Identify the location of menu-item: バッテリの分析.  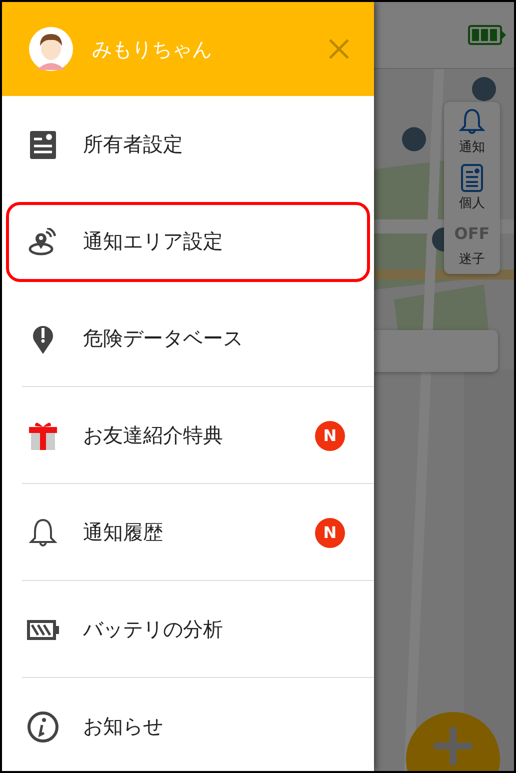
(188, 630).